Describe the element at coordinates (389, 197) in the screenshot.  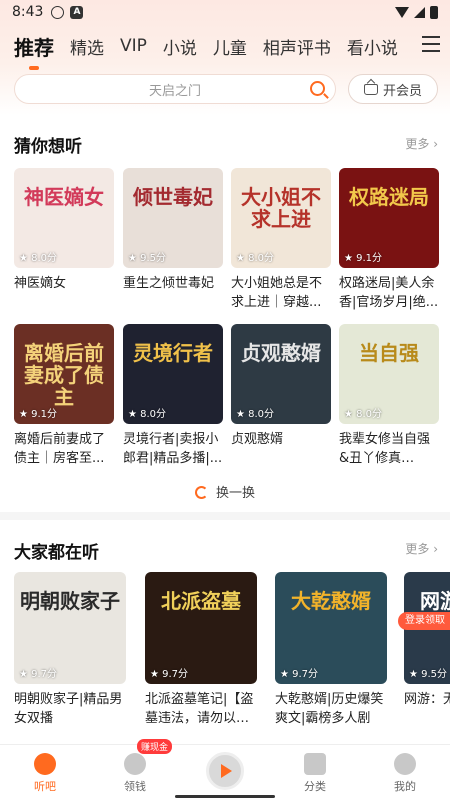
I see `cover-text: 权路迷局` at that location.